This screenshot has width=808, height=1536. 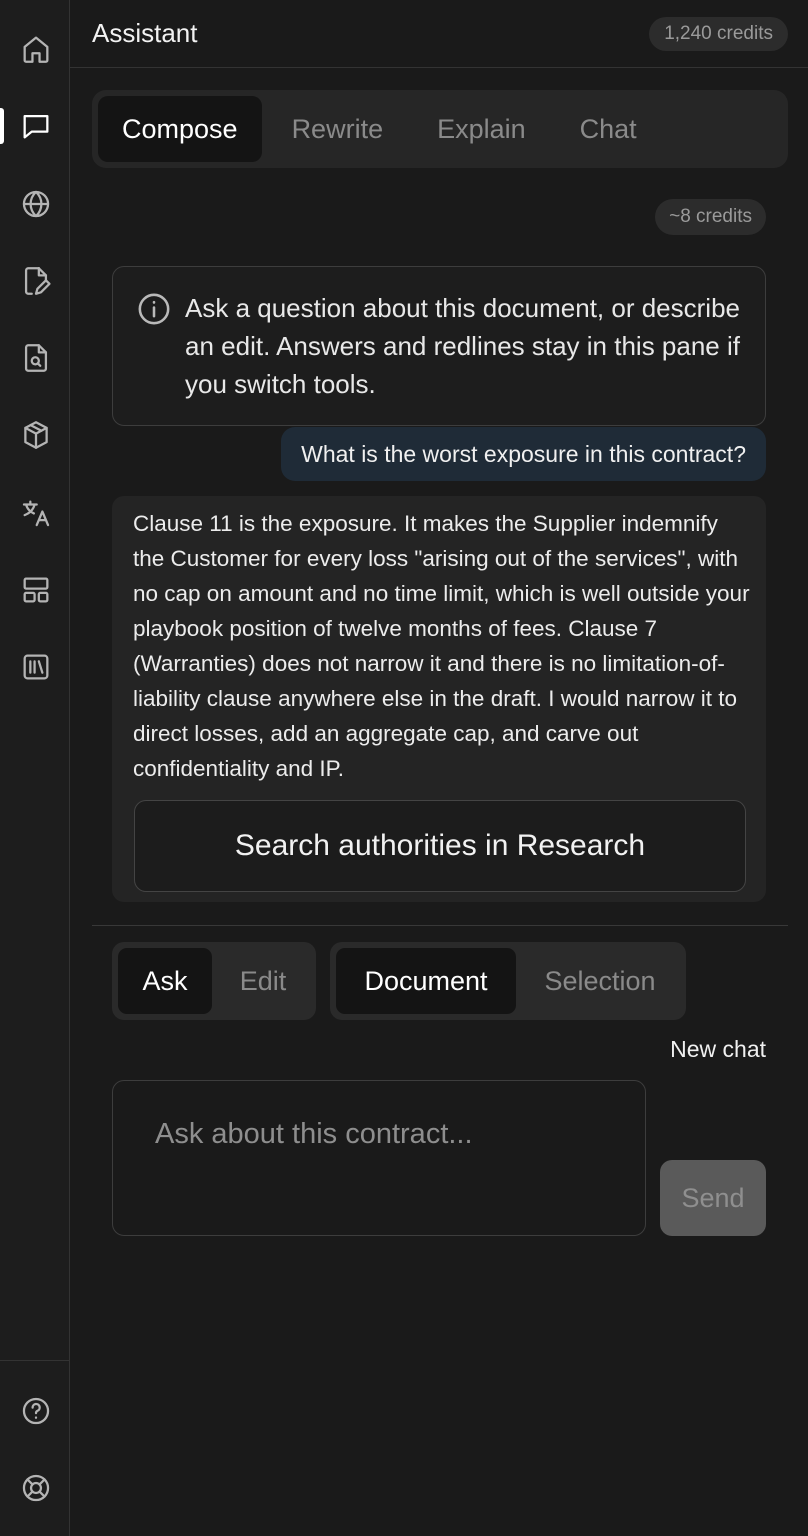 I want to click on credits-badge: 1,240 credits, so click(x=718, y=34).